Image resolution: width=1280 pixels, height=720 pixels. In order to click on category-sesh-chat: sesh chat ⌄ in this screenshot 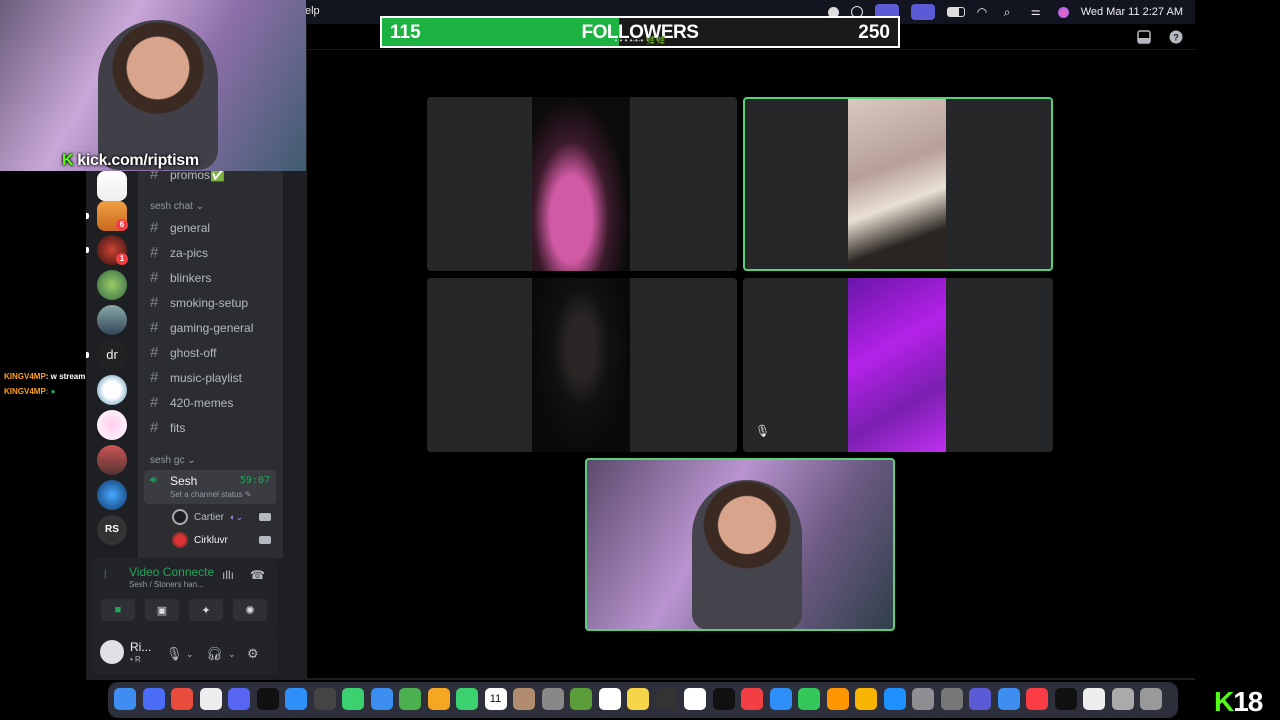, I will do `click(177, 206)`.